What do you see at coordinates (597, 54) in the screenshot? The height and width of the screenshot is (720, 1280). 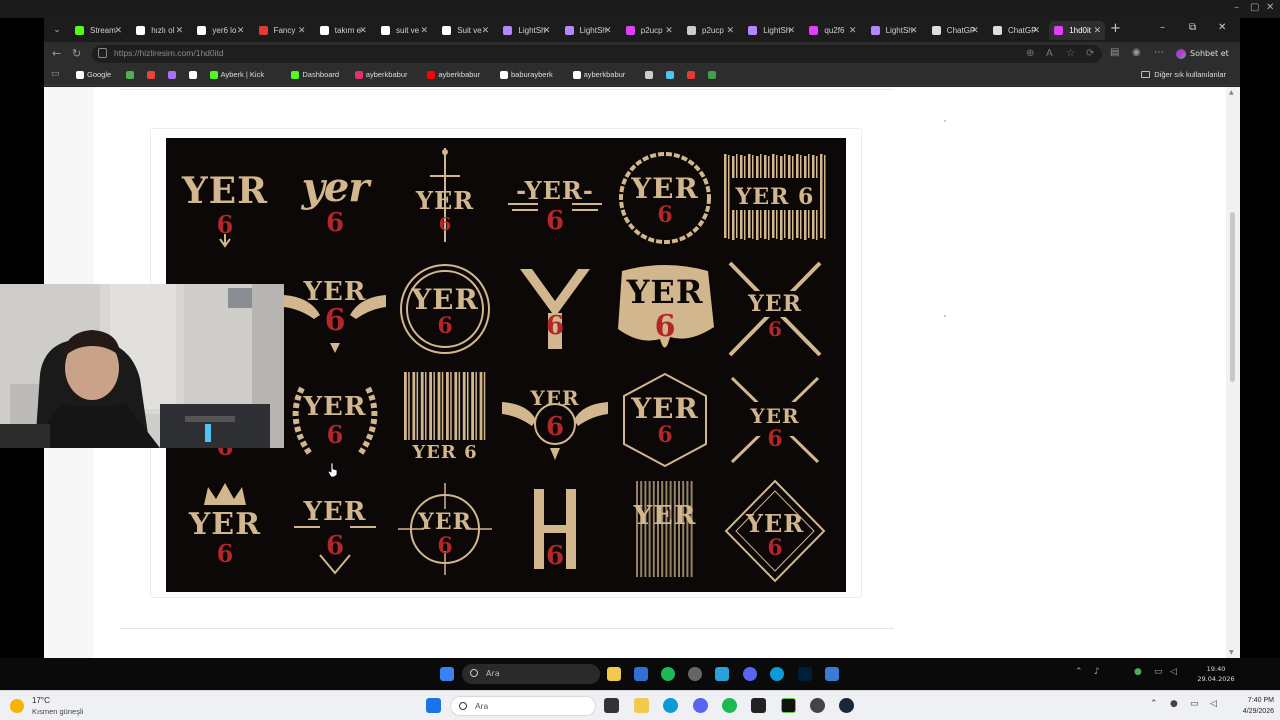 I see `address-bar: https://hizliresim.com/1hd0itd ⊕ A ☆ ⟳` at bounding box center [597, 54].